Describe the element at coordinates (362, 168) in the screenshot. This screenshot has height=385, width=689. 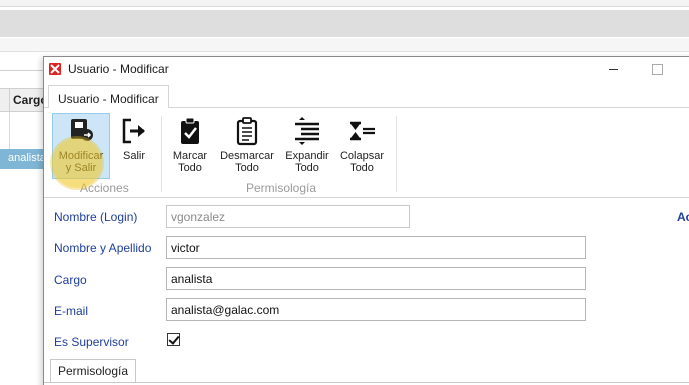
I see `colapsar-todo-label-2: Todo` at that location.